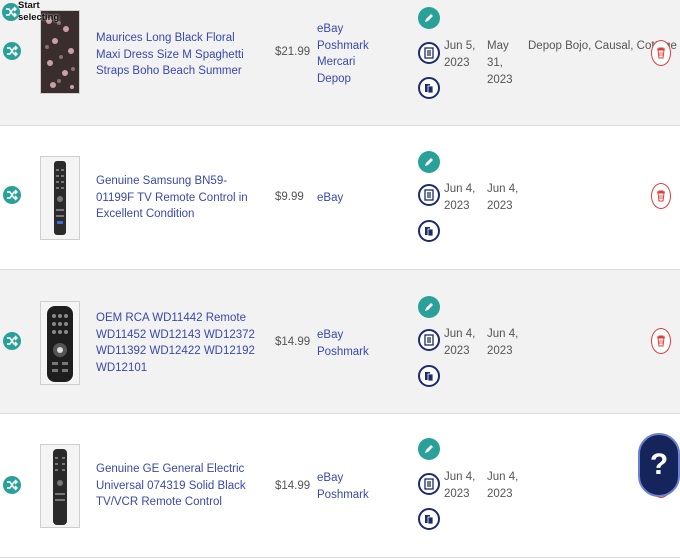  I want to click on marketplace-list: eBay, so click(330, 198).